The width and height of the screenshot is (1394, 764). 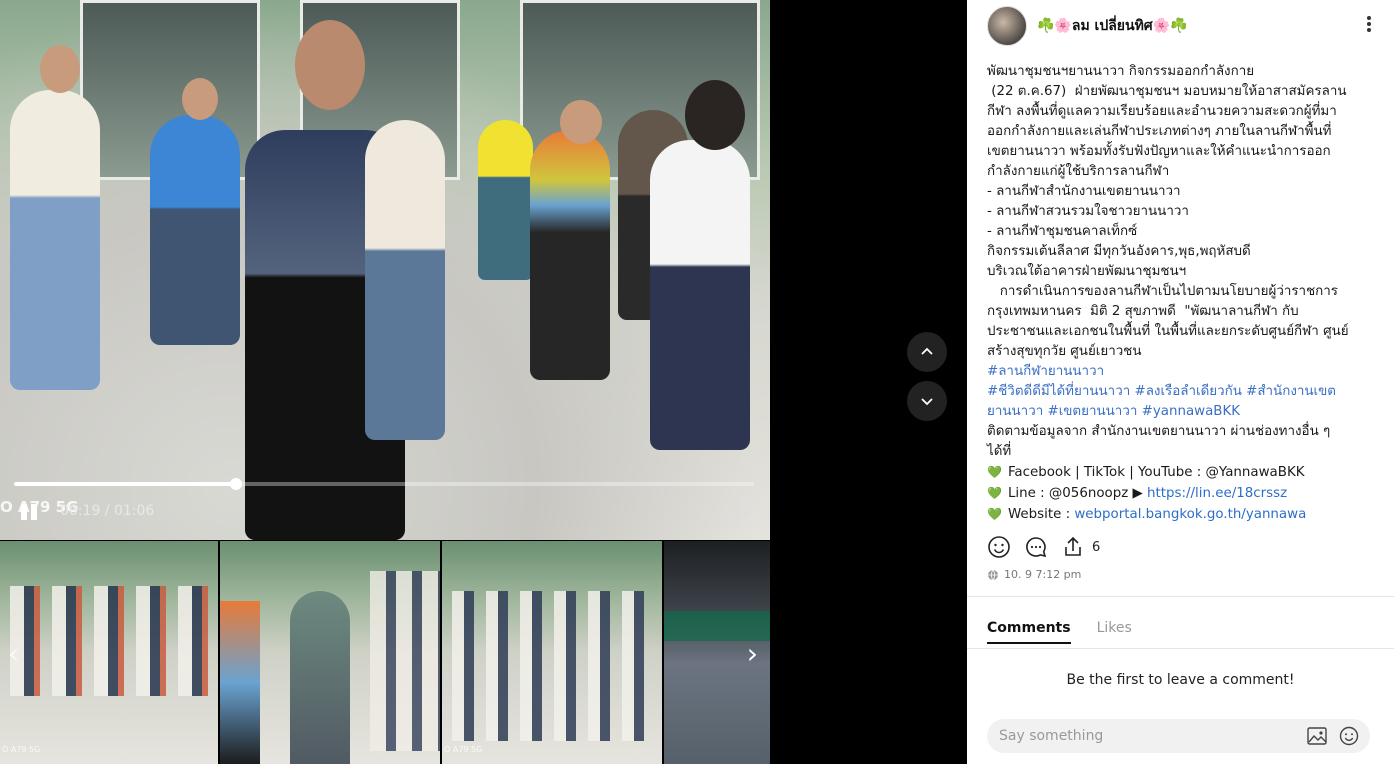 I want to click on emoji-icon, so click(x=1349, y=736).